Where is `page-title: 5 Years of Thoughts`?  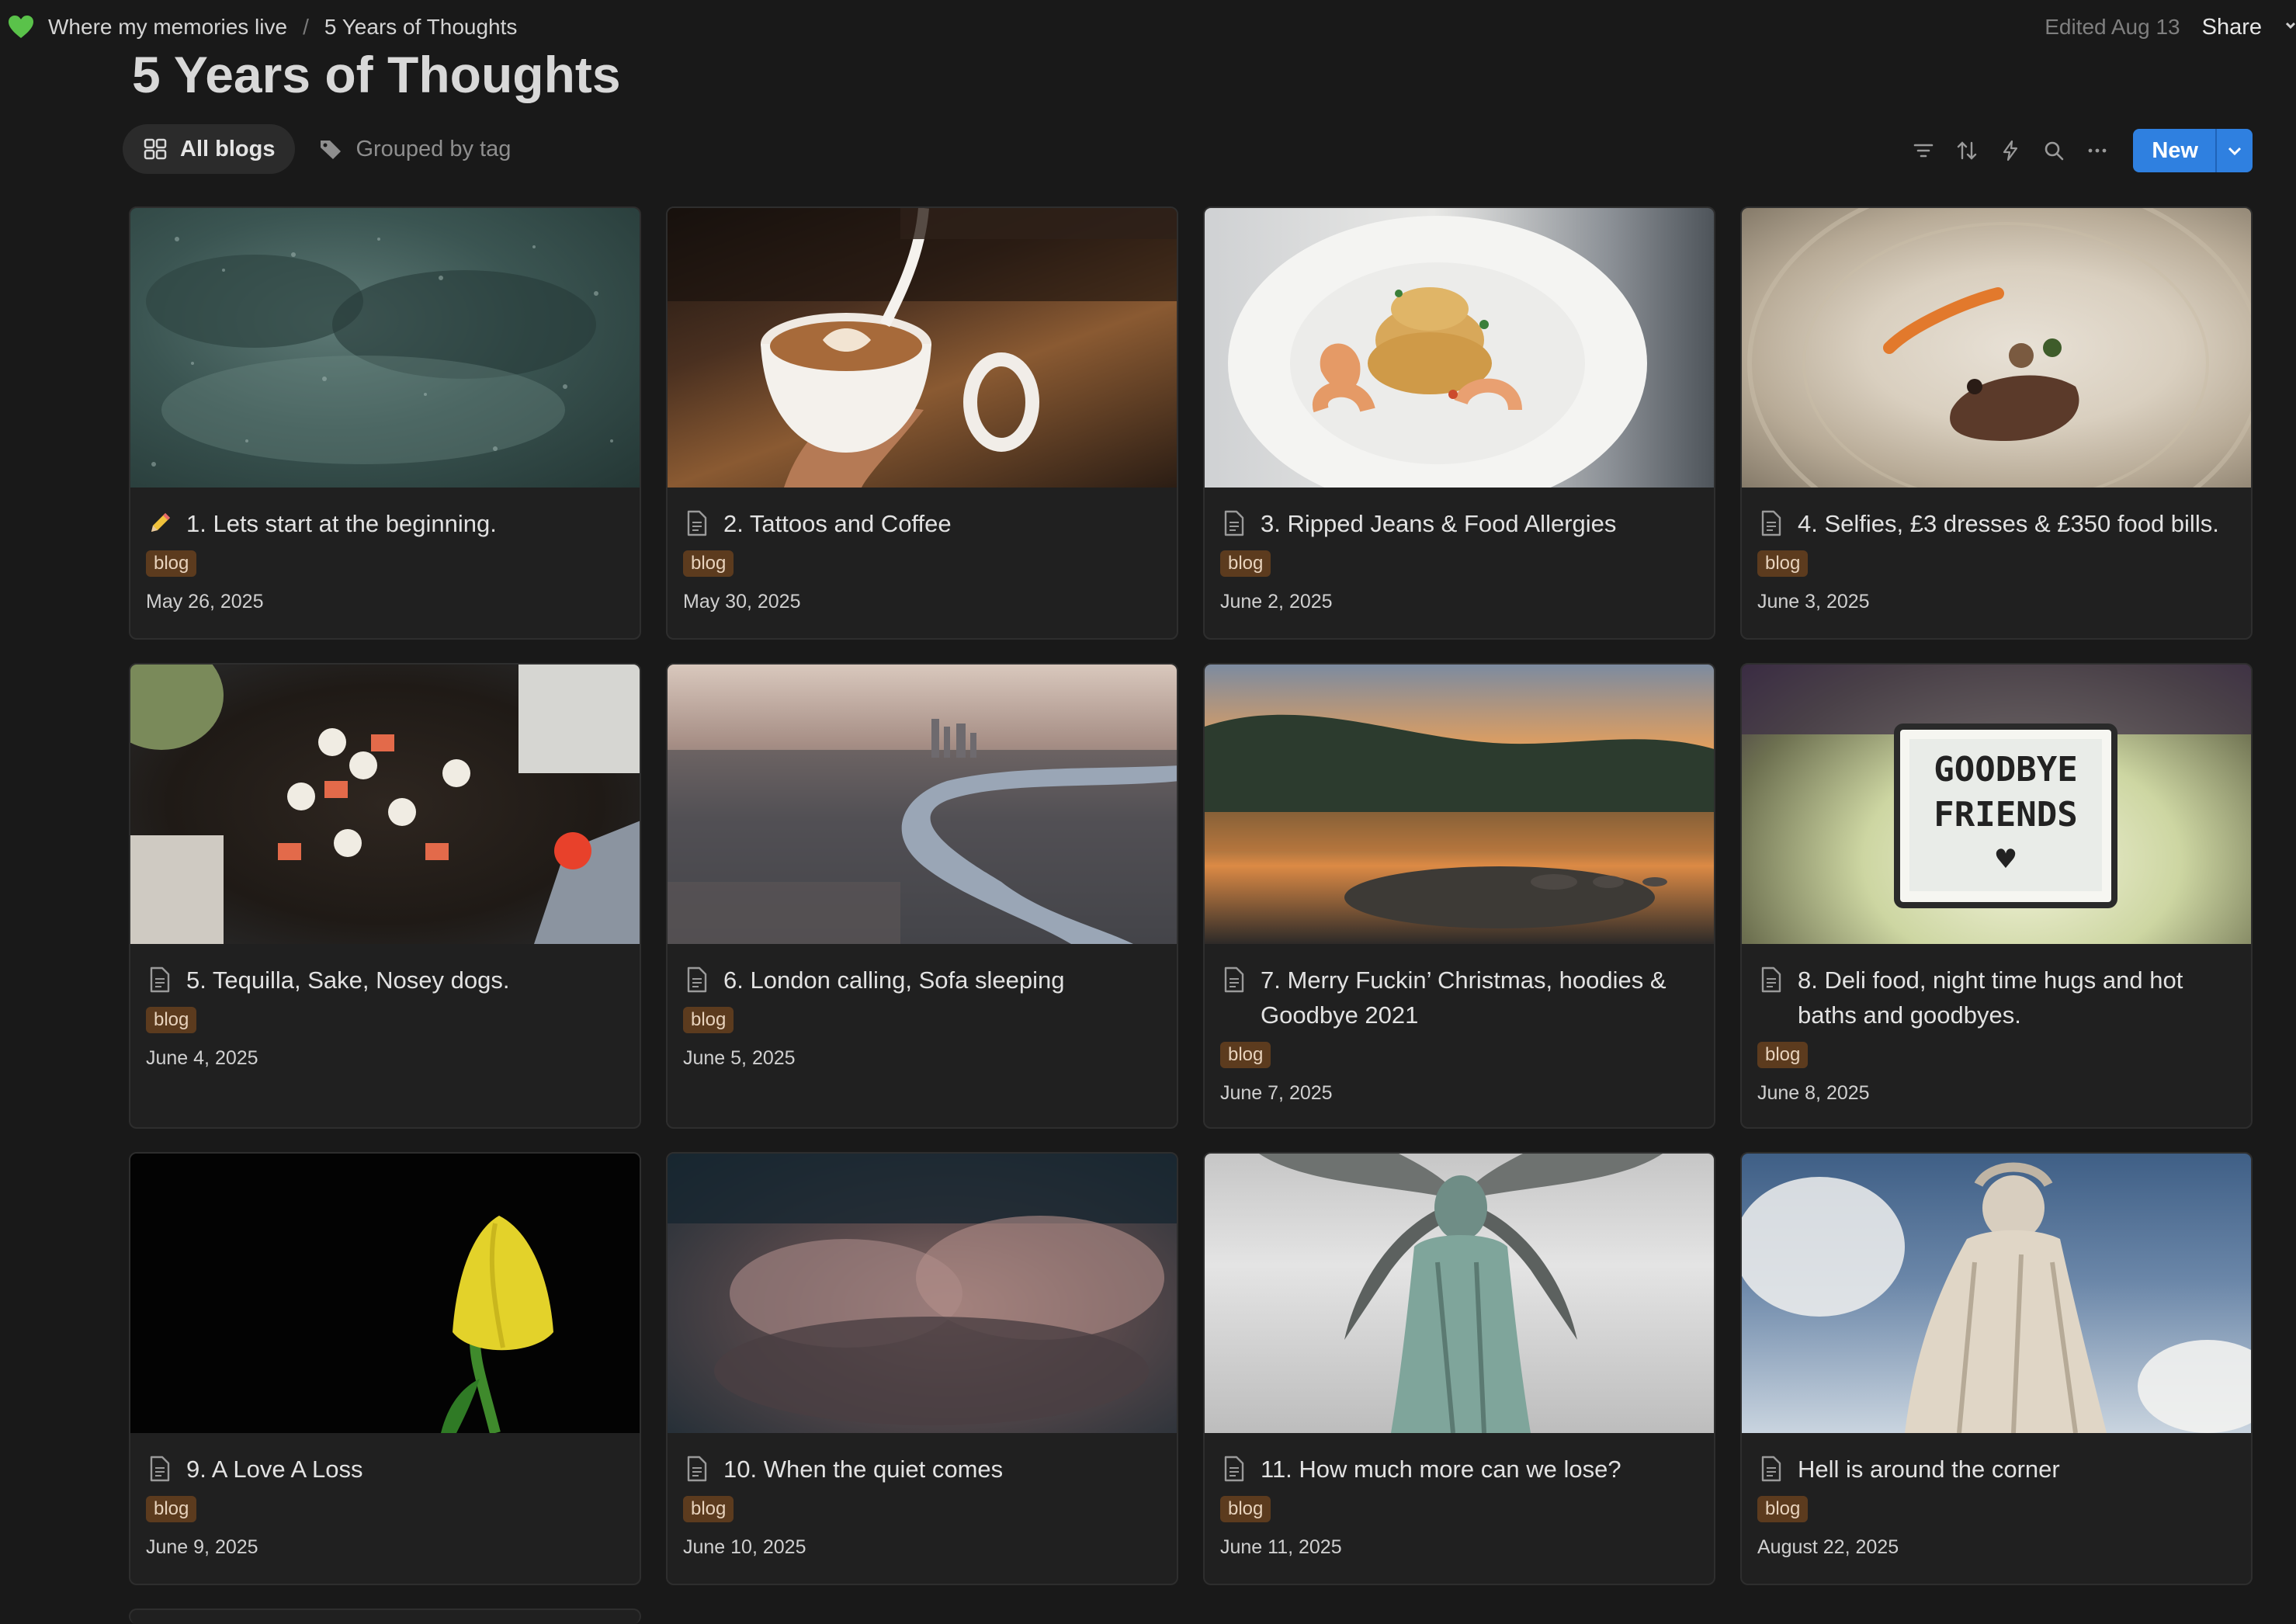
page-title: 5 Years of Thoughts is located at coordinates (376, 74).